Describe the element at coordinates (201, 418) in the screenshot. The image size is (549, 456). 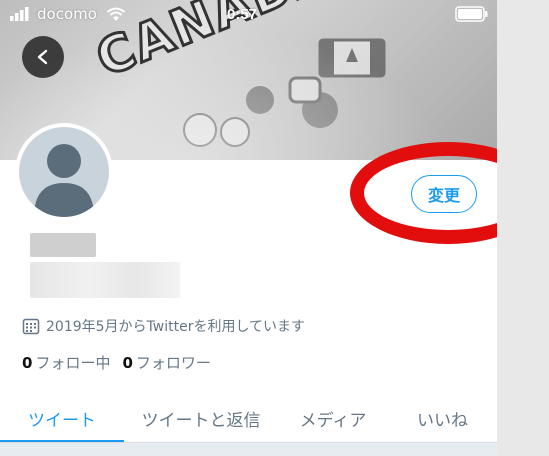
I see `tab-tweets-and-replies: ツイートと返信` at that location.